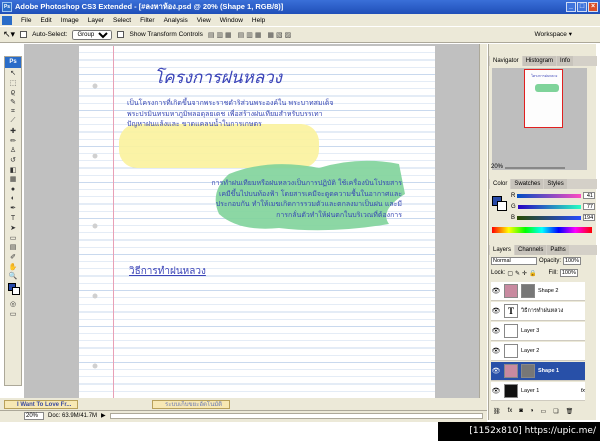 The height and width of the screenshot is (441, 600). I want to click on type-tool-icon: T, so click(13, 218).